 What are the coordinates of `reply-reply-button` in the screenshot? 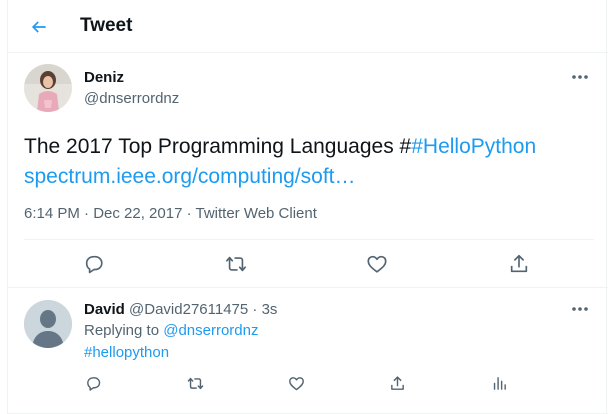 It's located at (93, 383).